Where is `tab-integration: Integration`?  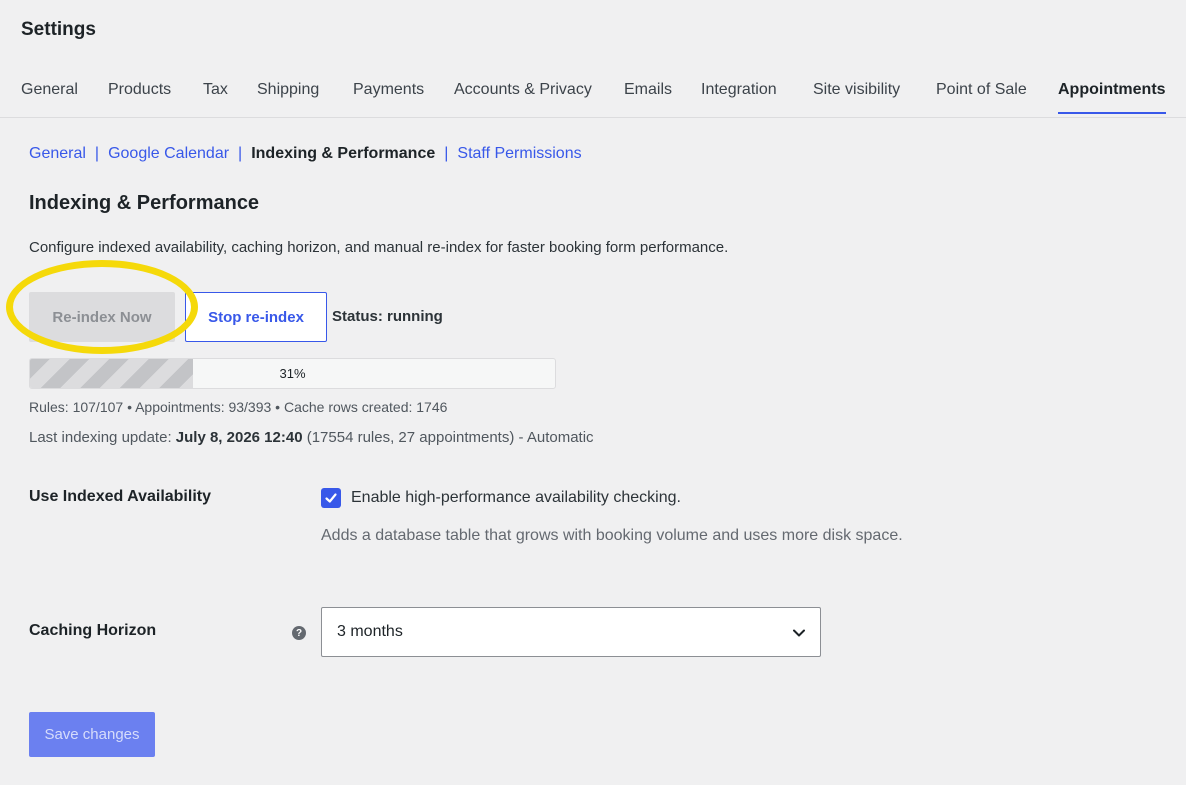
tab-integration: Integration is located at coordinates (739, 97).